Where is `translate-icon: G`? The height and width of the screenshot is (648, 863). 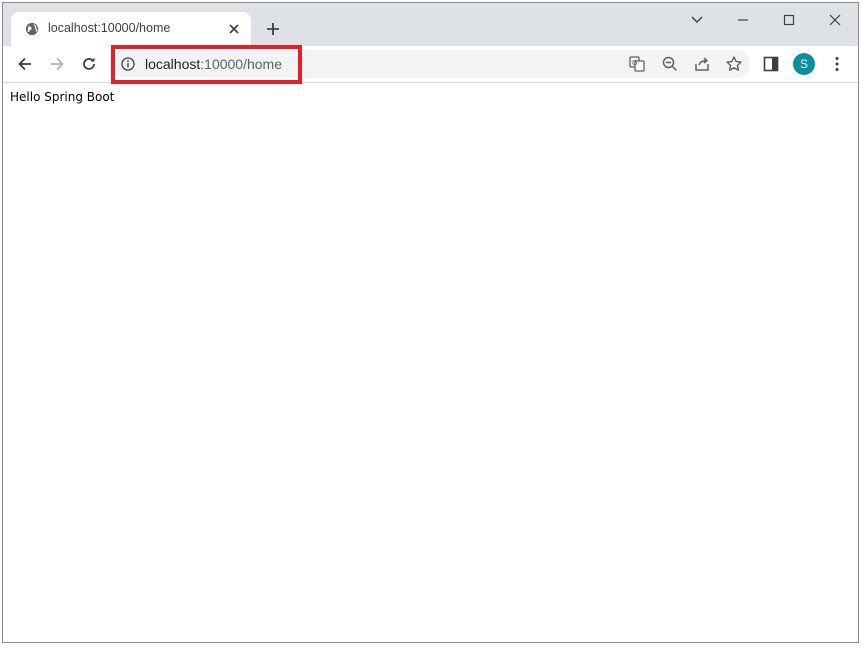 translate-icon: G is located at coordinates (637, 64).